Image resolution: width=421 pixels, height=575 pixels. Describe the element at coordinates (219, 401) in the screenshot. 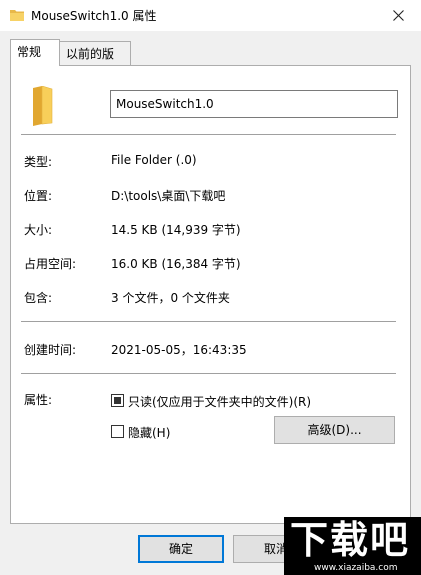

I see `readonly-label: 只读(仅应用于文件夹中的文件)(R)` at that location.